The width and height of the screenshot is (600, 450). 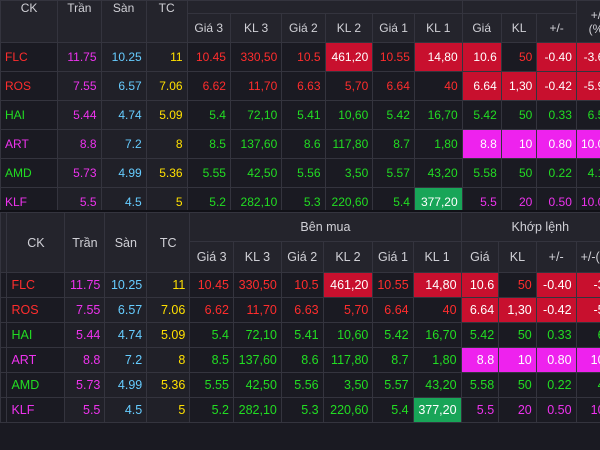 What do you see at coordinates (587, 21) in the screenshot?
I see `header-pct: +/- (%)` at bounding box center [587, 21].